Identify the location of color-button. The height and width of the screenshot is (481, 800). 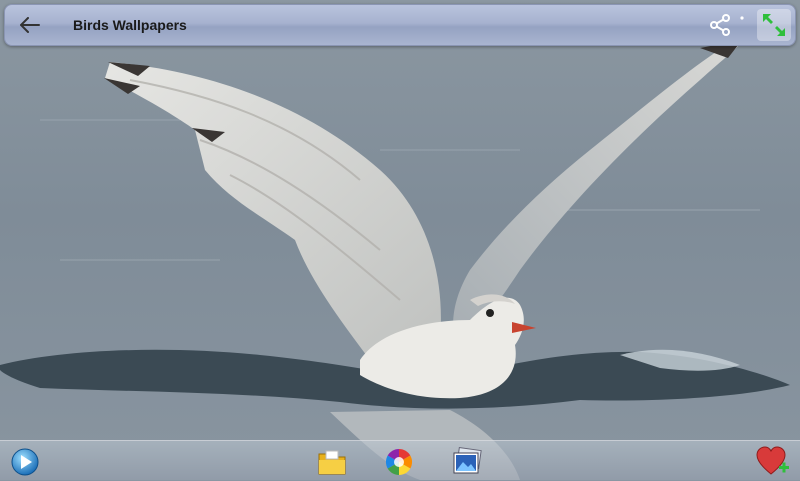
(399, 462).